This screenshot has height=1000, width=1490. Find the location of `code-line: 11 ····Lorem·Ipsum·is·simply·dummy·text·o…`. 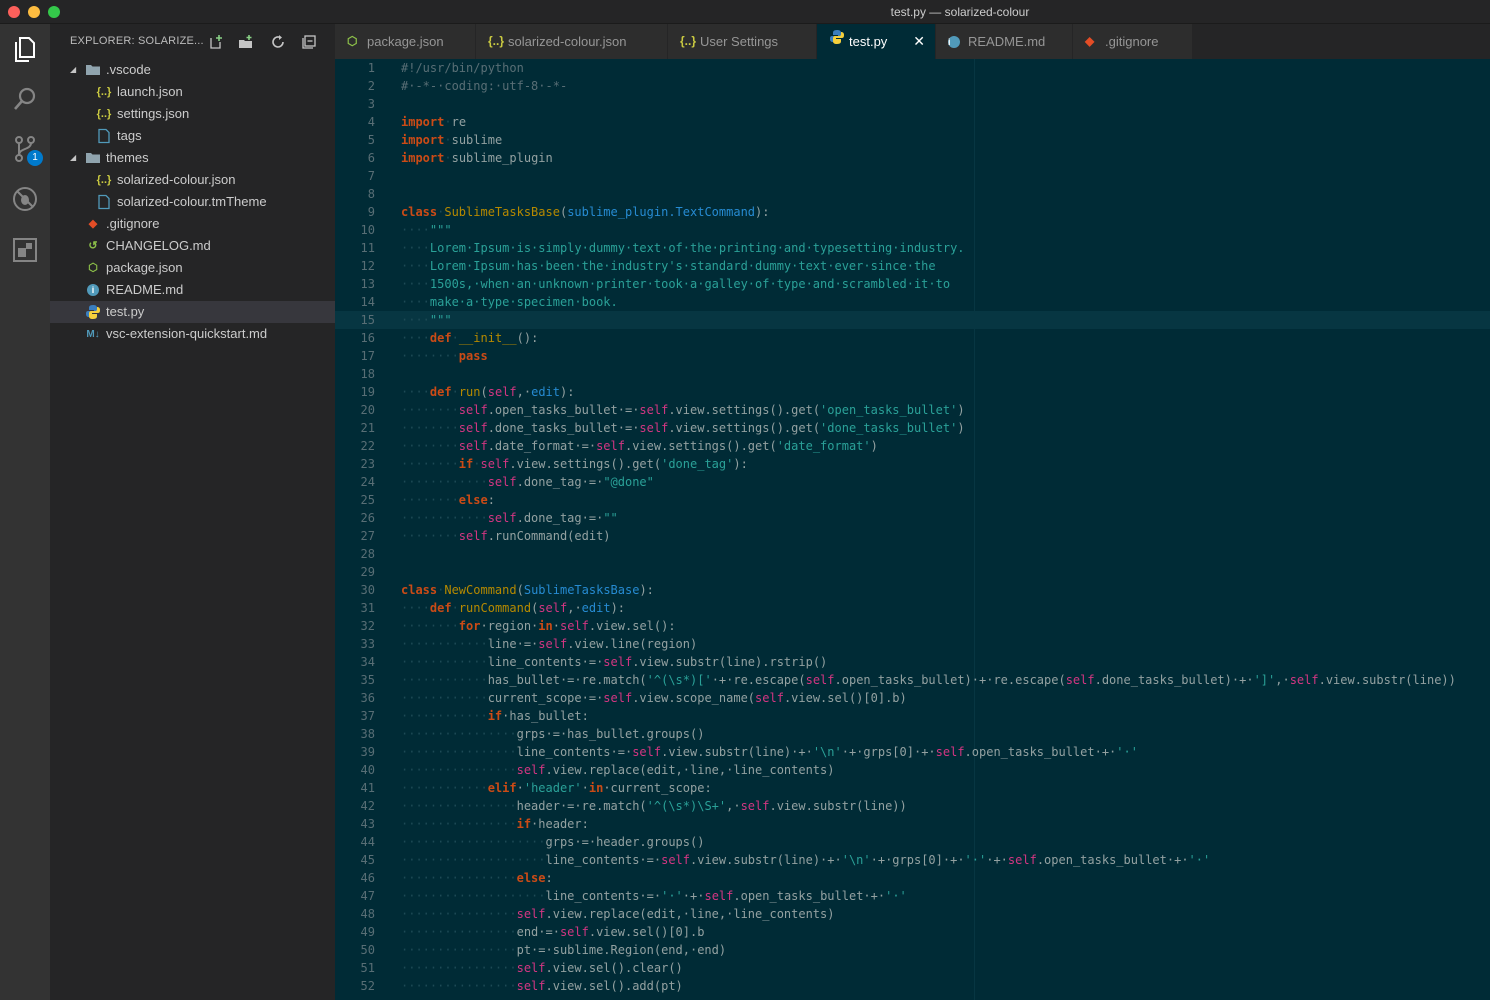

code-line: 11 ····Lorem·Ipsum·is·simply·dummy·text·o… is located at coordinates (912, 248).